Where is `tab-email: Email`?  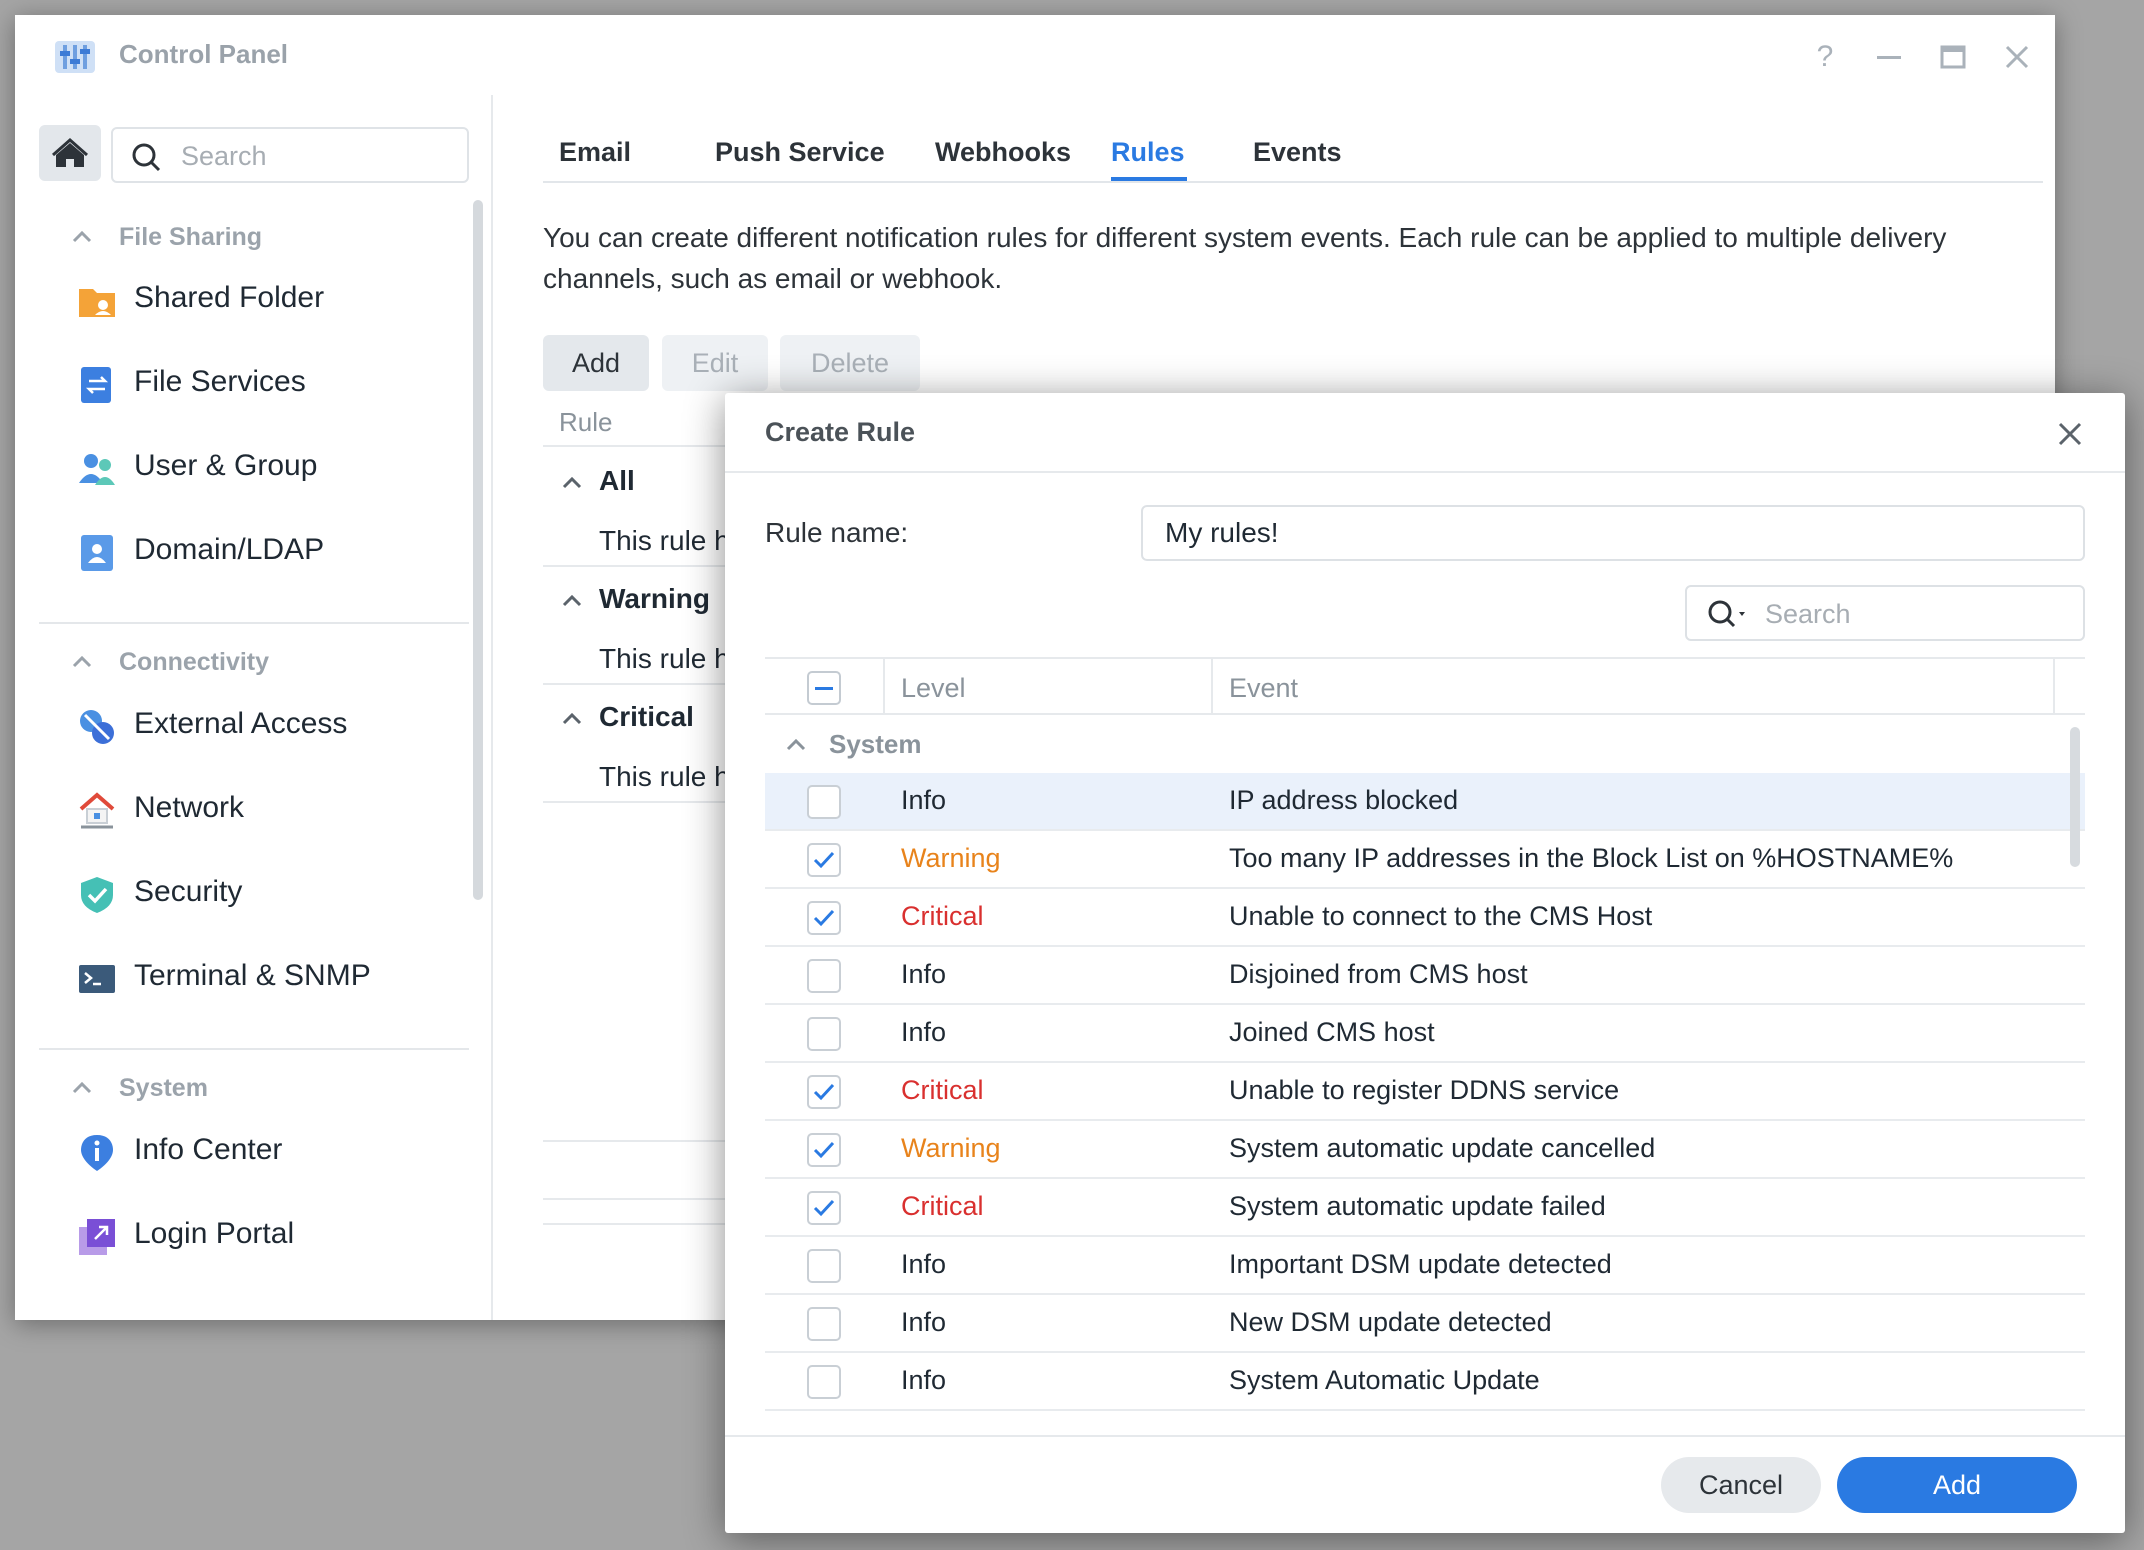
tab-email: Email is located at coordinates (595, 152).